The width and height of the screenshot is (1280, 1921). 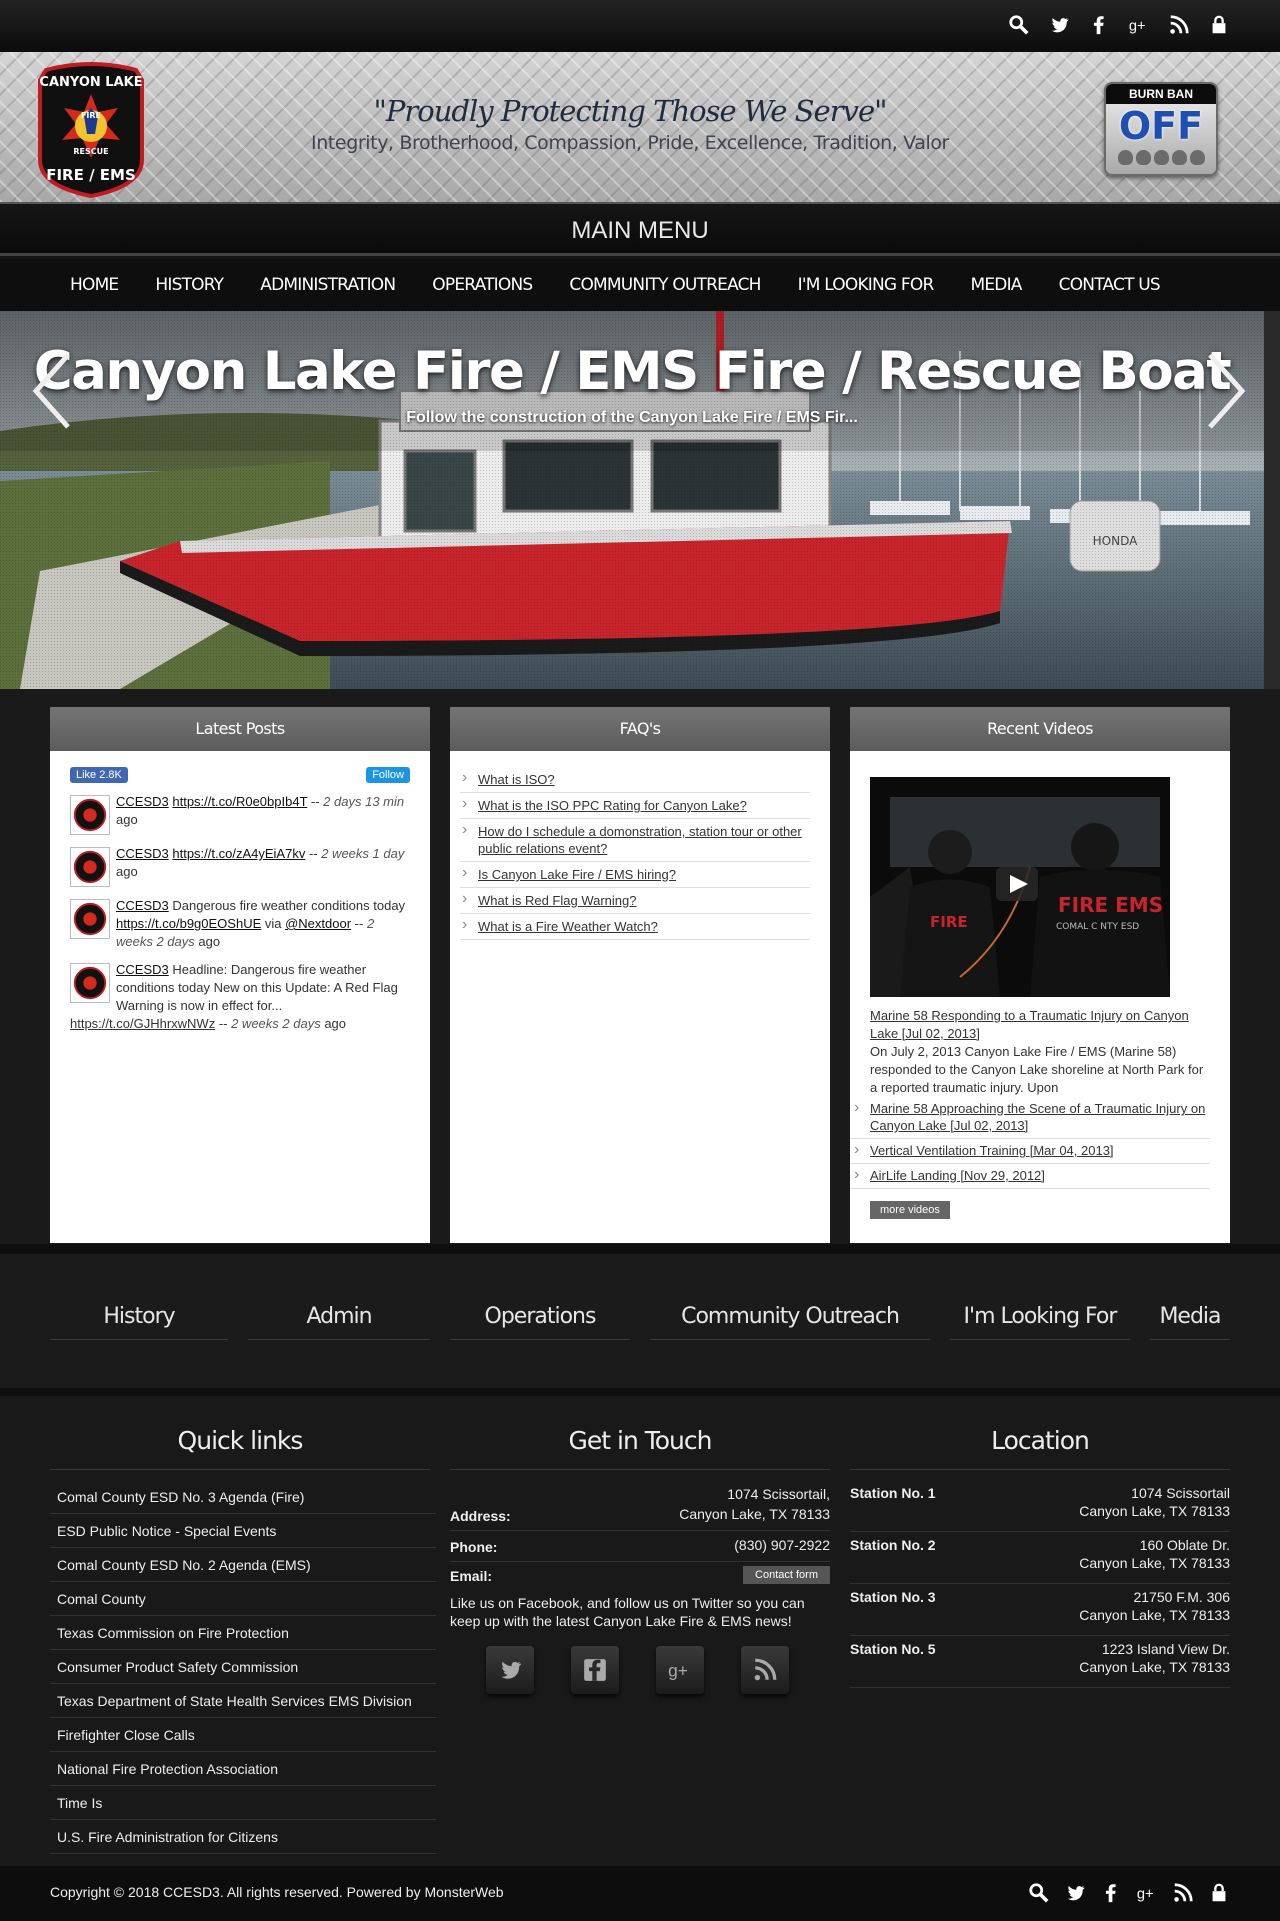 What do you see at coordinates (198, 285) in the screenshot?
I see `nav-history: HISTORY` at bounding box center [198, 285].